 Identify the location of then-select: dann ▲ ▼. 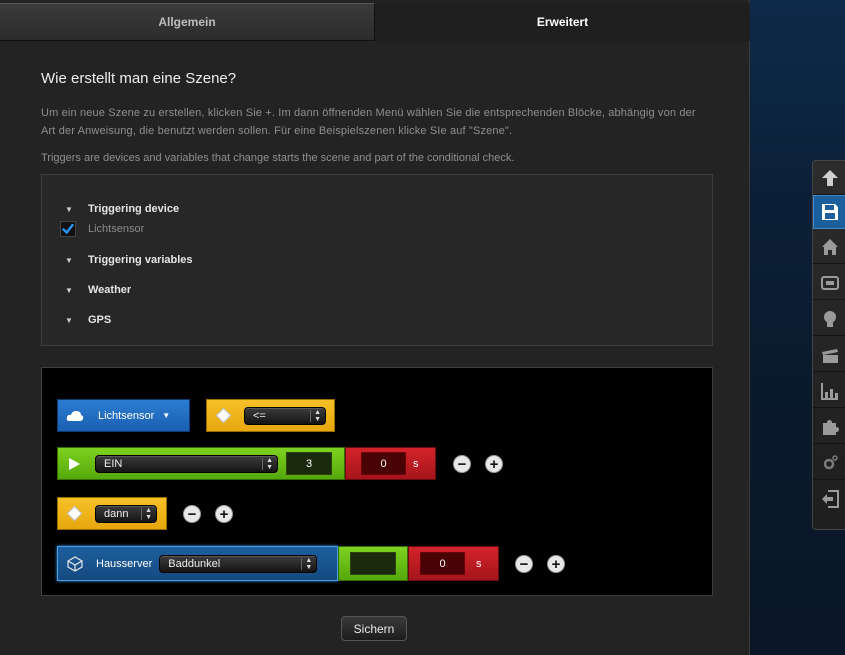
(126, 513).